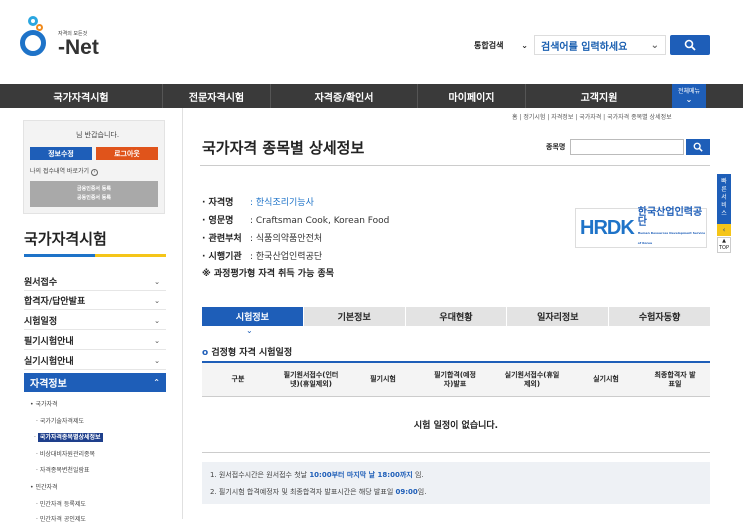 This screenshot has width=743, height=523. Describe the element at coordinates (60, 420) in the screenshot. I see `submenu-system: · 국가기술자격제도` at that location.